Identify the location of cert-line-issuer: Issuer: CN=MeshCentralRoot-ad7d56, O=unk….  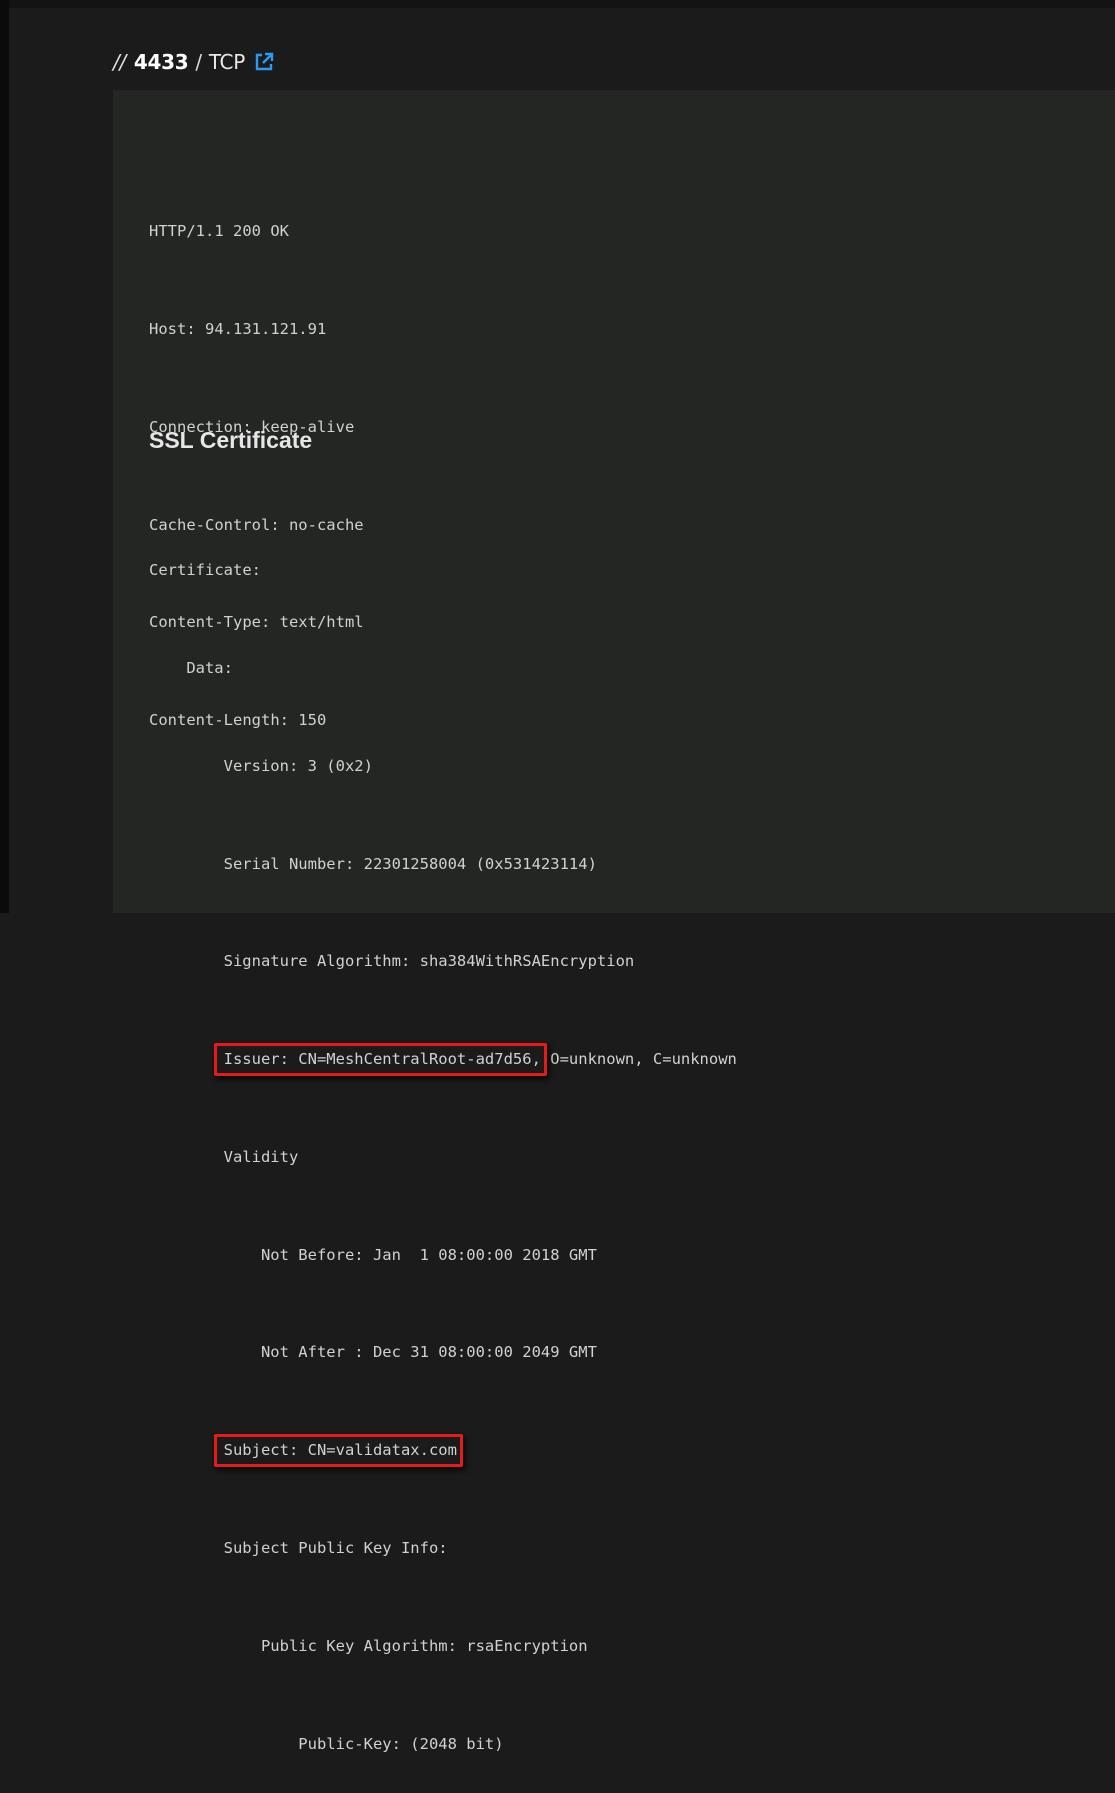
(443, 1059).